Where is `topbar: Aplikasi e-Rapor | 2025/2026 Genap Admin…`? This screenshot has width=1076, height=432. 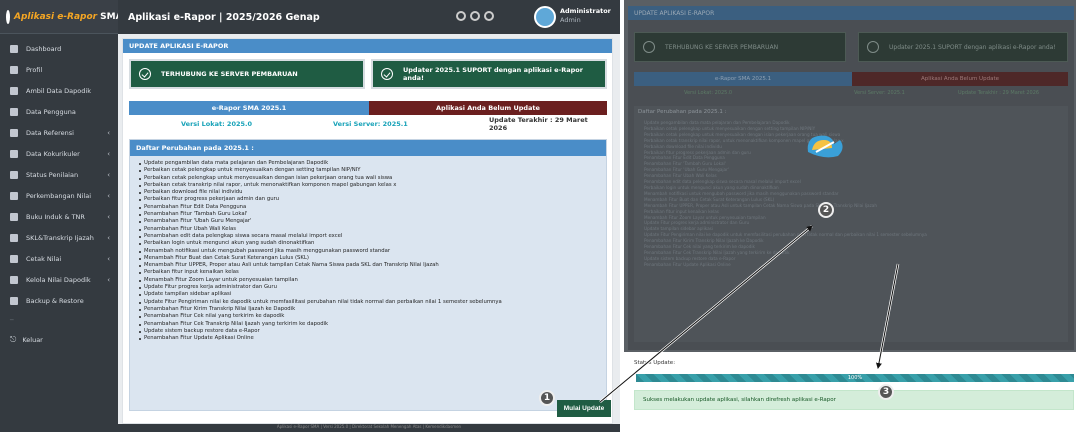 topbar: Aplikasi e-Rapor | 2025/2026 Genap Admin… is located at coordinates (369, 17).